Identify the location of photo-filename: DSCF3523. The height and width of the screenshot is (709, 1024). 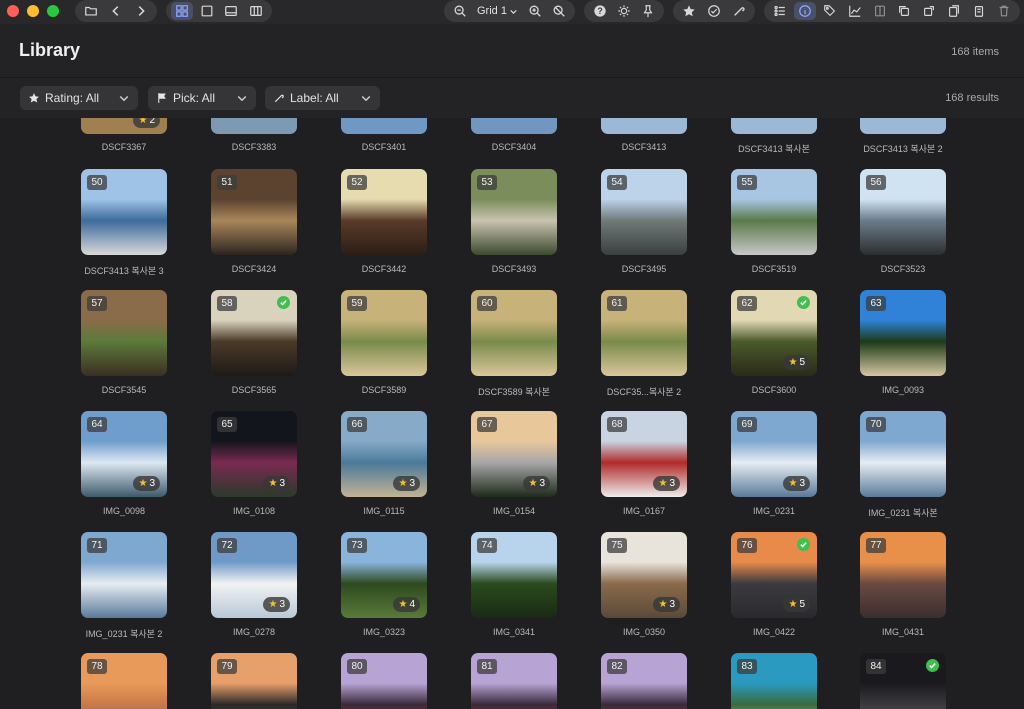
(903, 269).